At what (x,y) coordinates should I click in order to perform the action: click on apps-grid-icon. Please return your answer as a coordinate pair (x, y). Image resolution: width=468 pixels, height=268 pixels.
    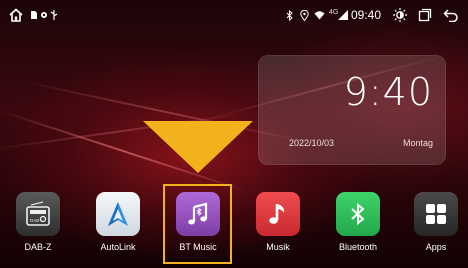
    Looking at the image, I should click on (436, 214).